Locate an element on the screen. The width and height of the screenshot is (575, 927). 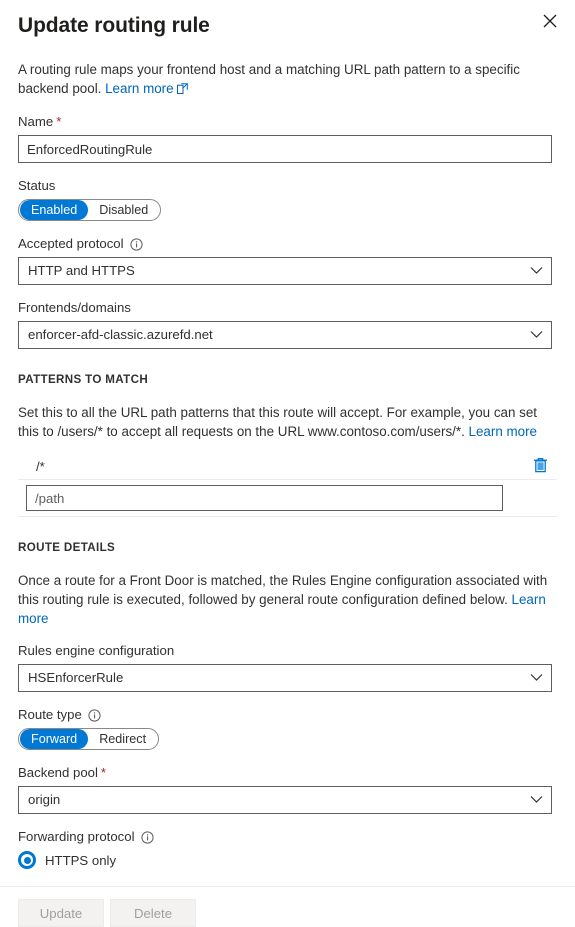
route-details-heading: ROUTE DETAILS is located at coordinates (67, 548).